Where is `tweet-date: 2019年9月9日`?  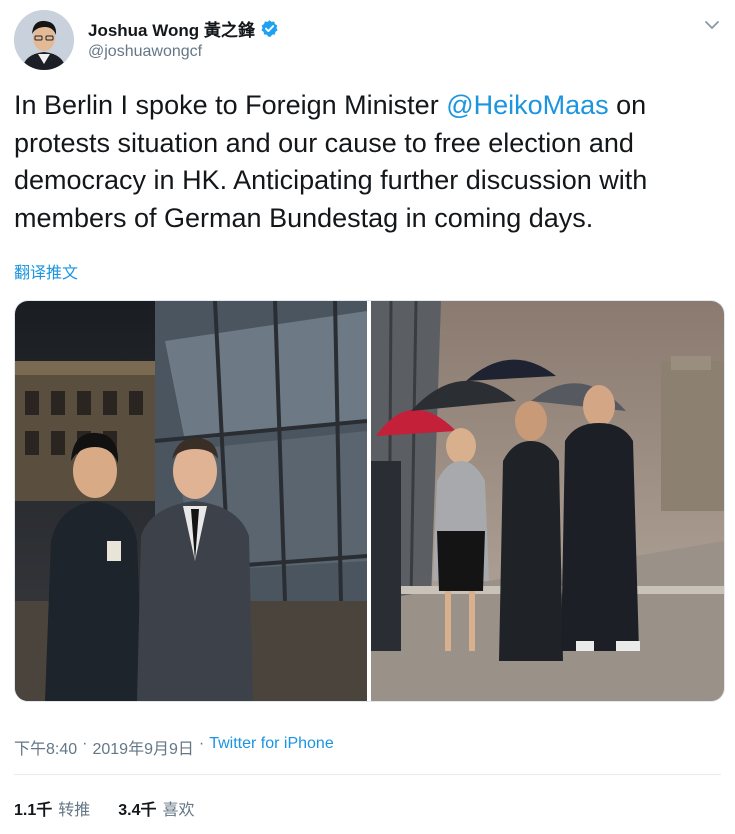 tweet-date: 2019年9月9日 is located at coordinates (142, 747).